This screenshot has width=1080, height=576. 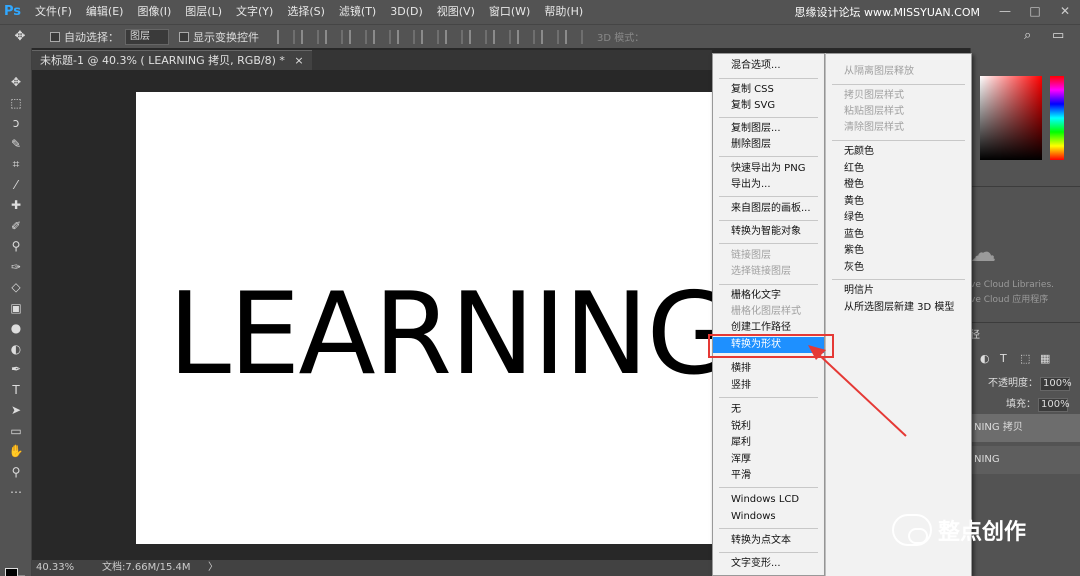 I want to click on menu-item-horizontal: 横排, so click(x=768, y=369).